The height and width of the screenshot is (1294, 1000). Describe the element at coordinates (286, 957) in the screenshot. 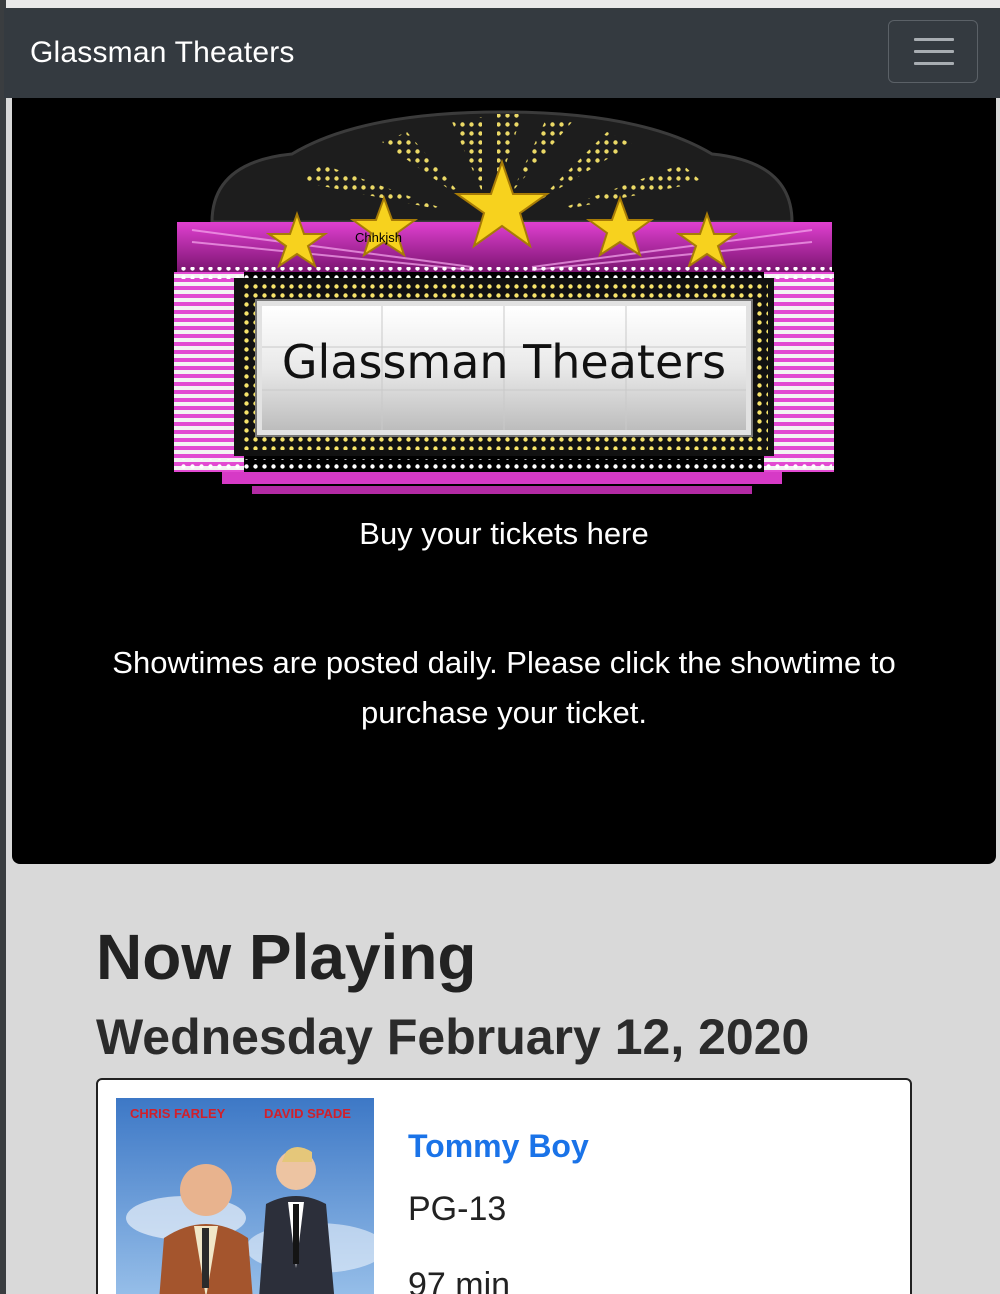

I see `now-playing-heading: Now Playing` at that location.